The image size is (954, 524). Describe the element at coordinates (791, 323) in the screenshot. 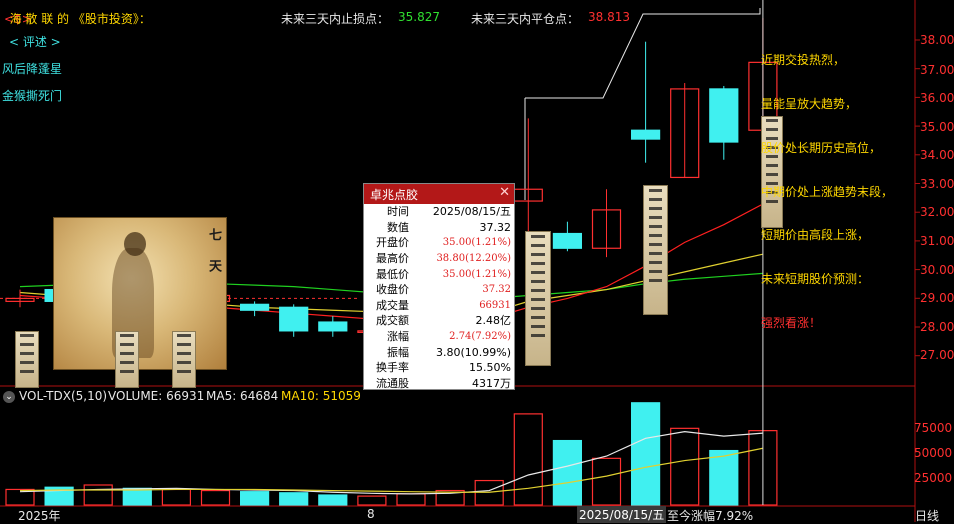

I see `annotation-7: 强烈看涨！` at that location.